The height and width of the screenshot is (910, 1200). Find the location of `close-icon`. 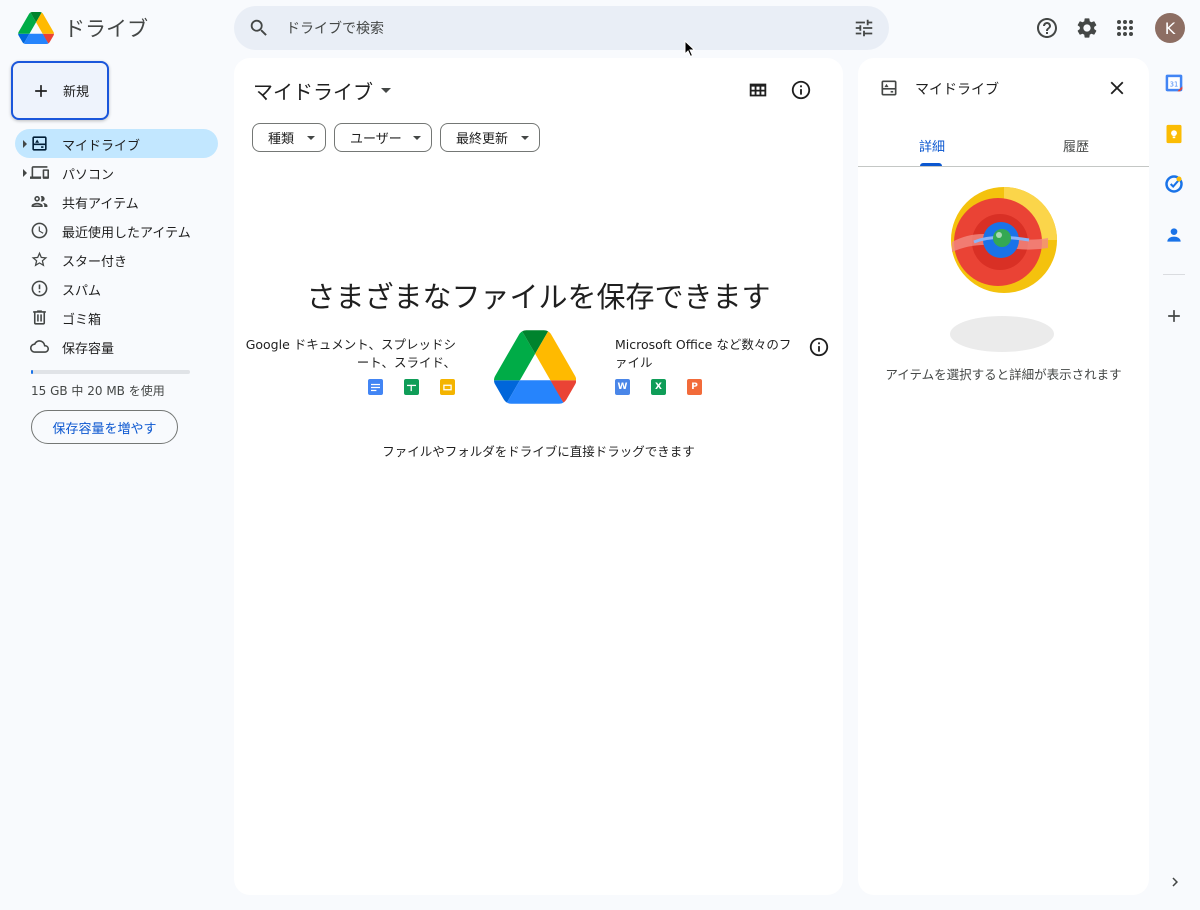

close-icon is located at coordinates (1117, 88).